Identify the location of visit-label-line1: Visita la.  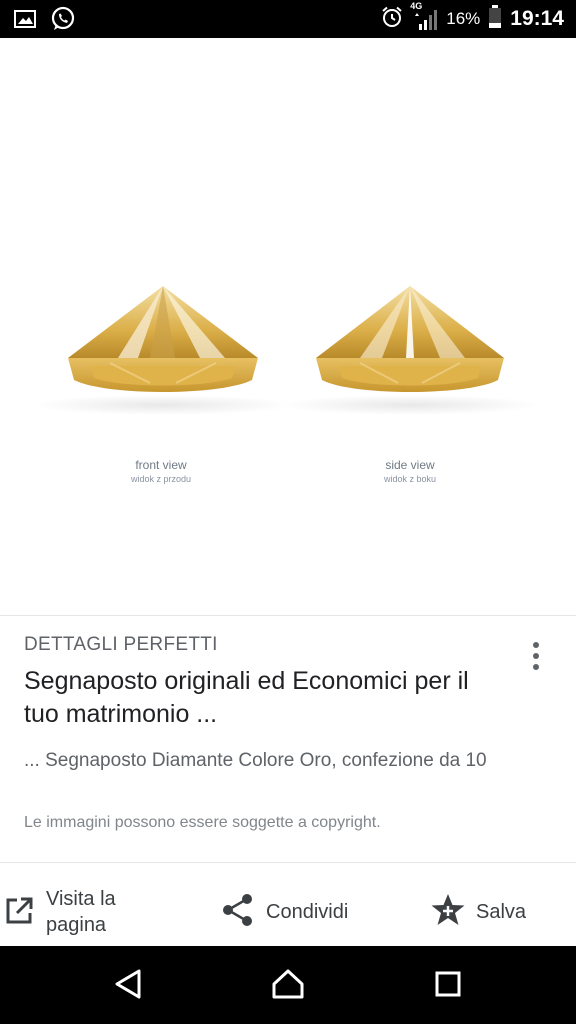
(81, 899).